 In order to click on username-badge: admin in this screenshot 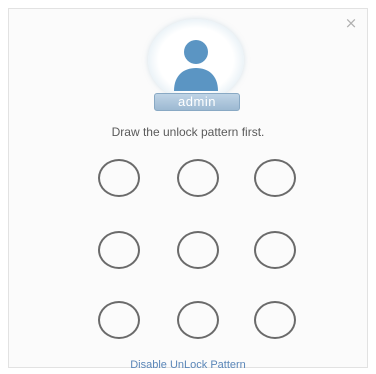, I will do `click(197, 102)`.